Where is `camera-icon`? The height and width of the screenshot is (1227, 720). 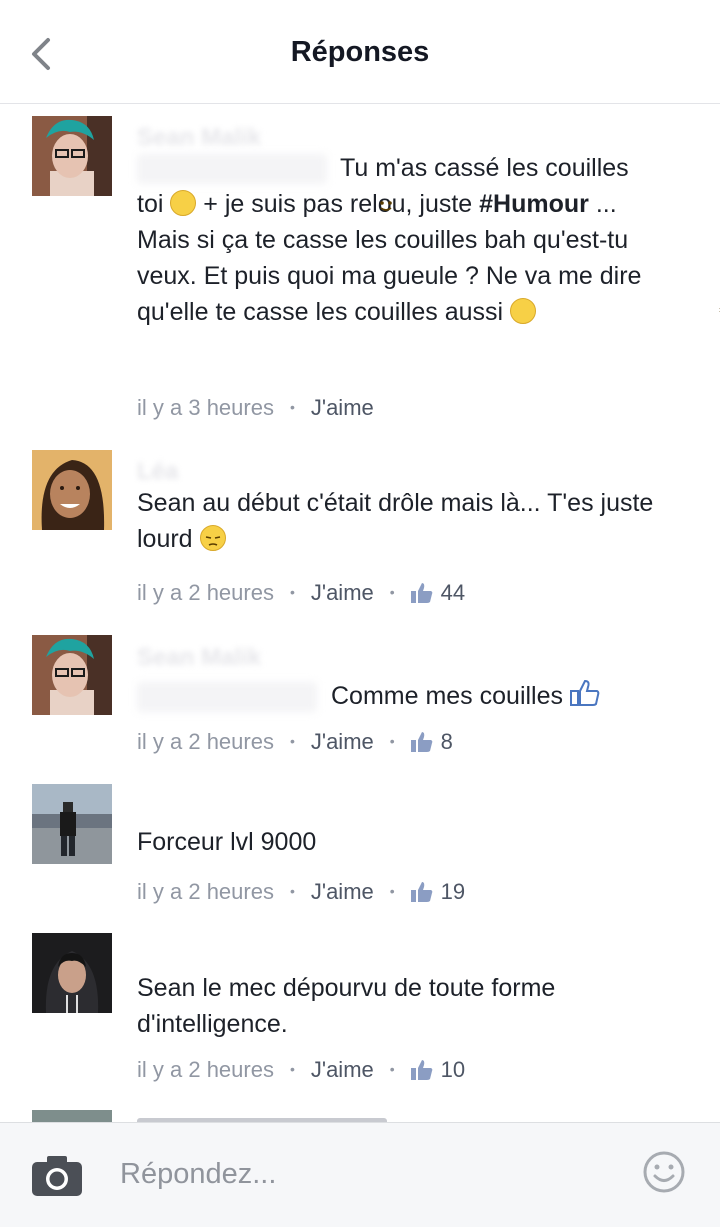 camera-icon is located at coordinates (57, 1176).